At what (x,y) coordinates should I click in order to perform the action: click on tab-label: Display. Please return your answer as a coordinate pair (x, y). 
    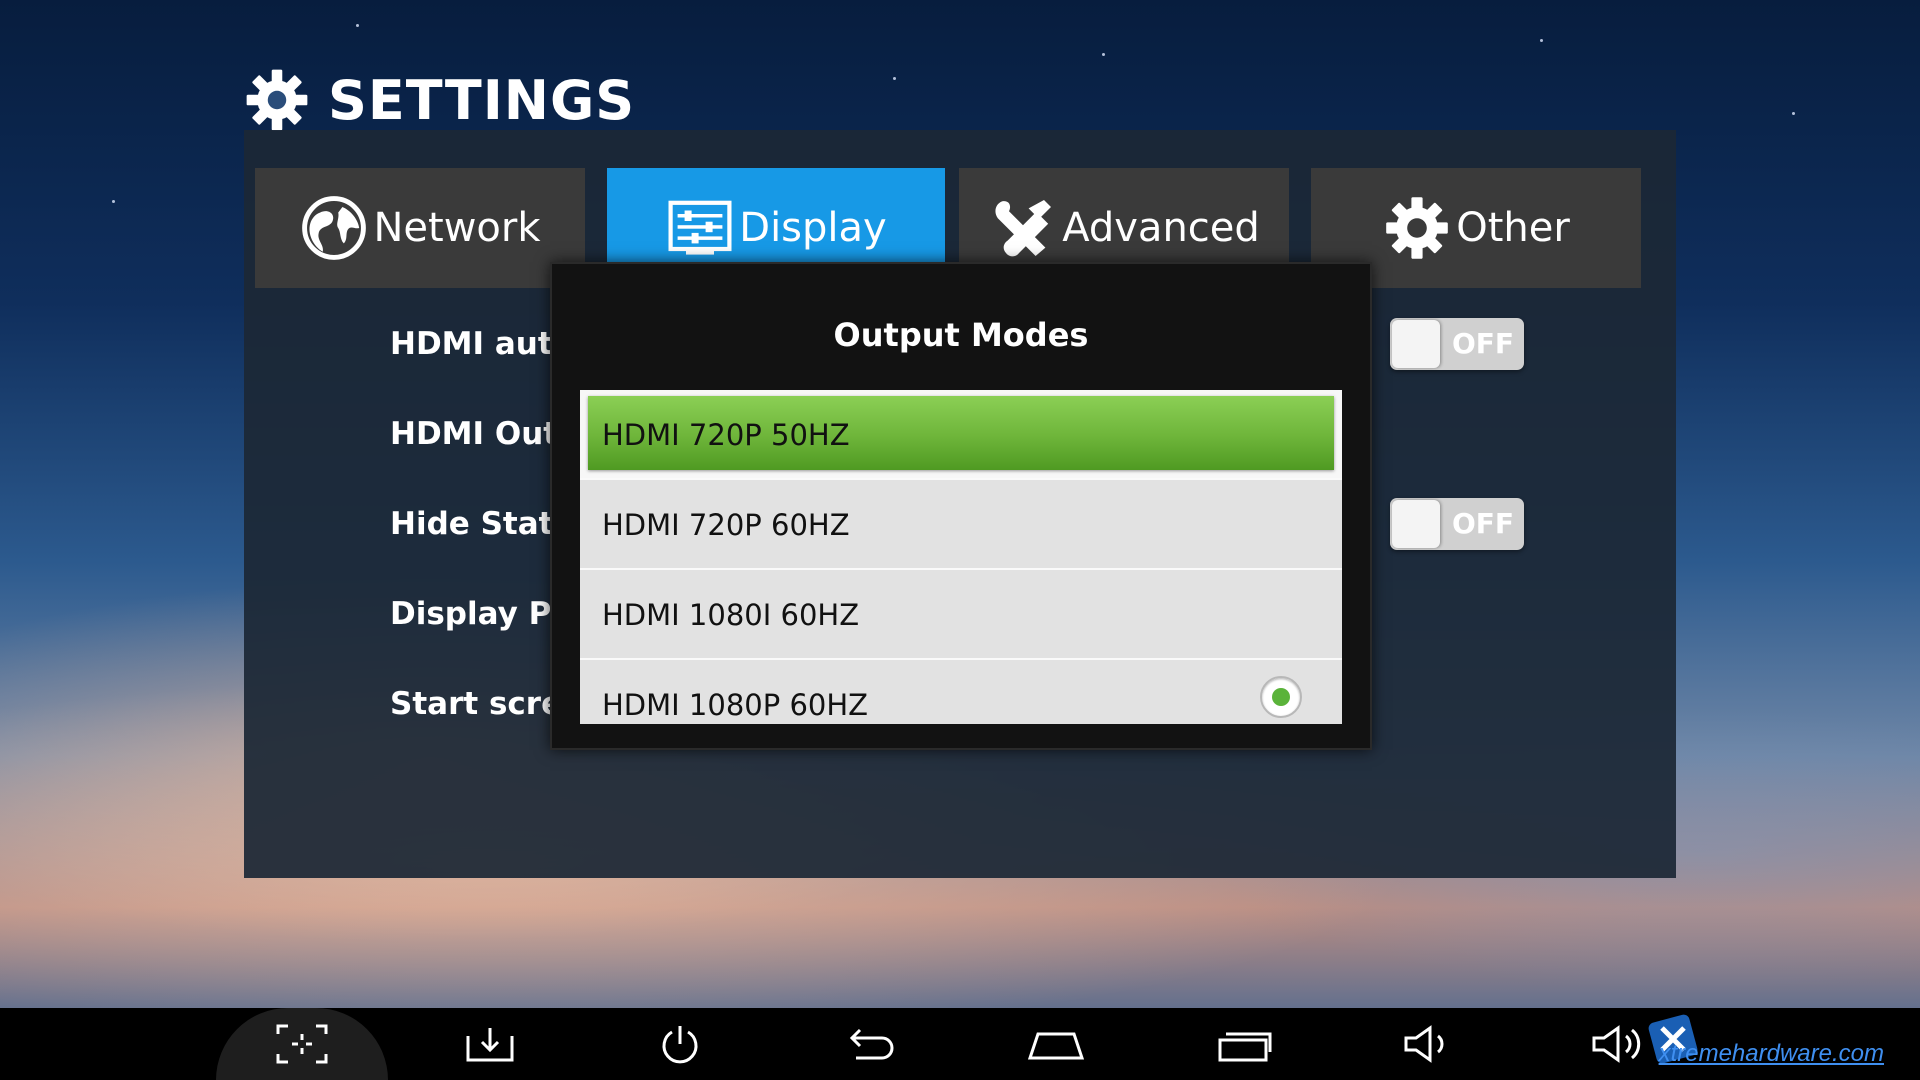
    Looking at the image, I should click on (813, 228).